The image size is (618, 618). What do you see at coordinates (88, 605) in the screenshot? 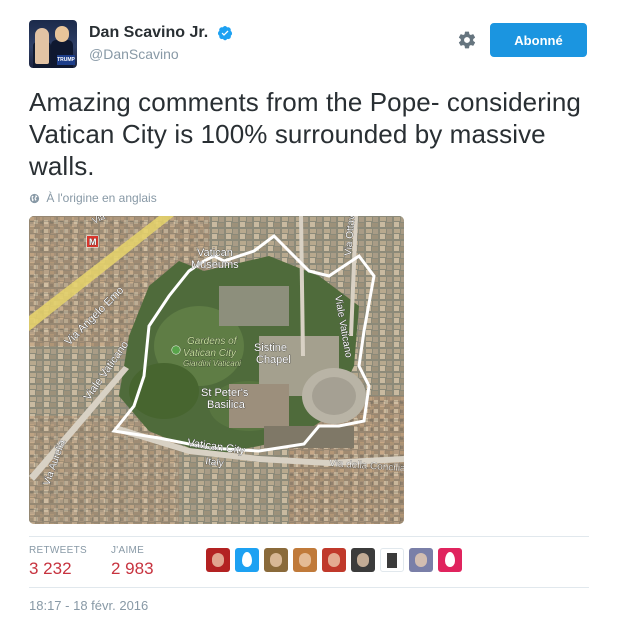
I see `tweet-timestamp: 18:17 - 18 févr. 2016` at bounding box center [88, 605].